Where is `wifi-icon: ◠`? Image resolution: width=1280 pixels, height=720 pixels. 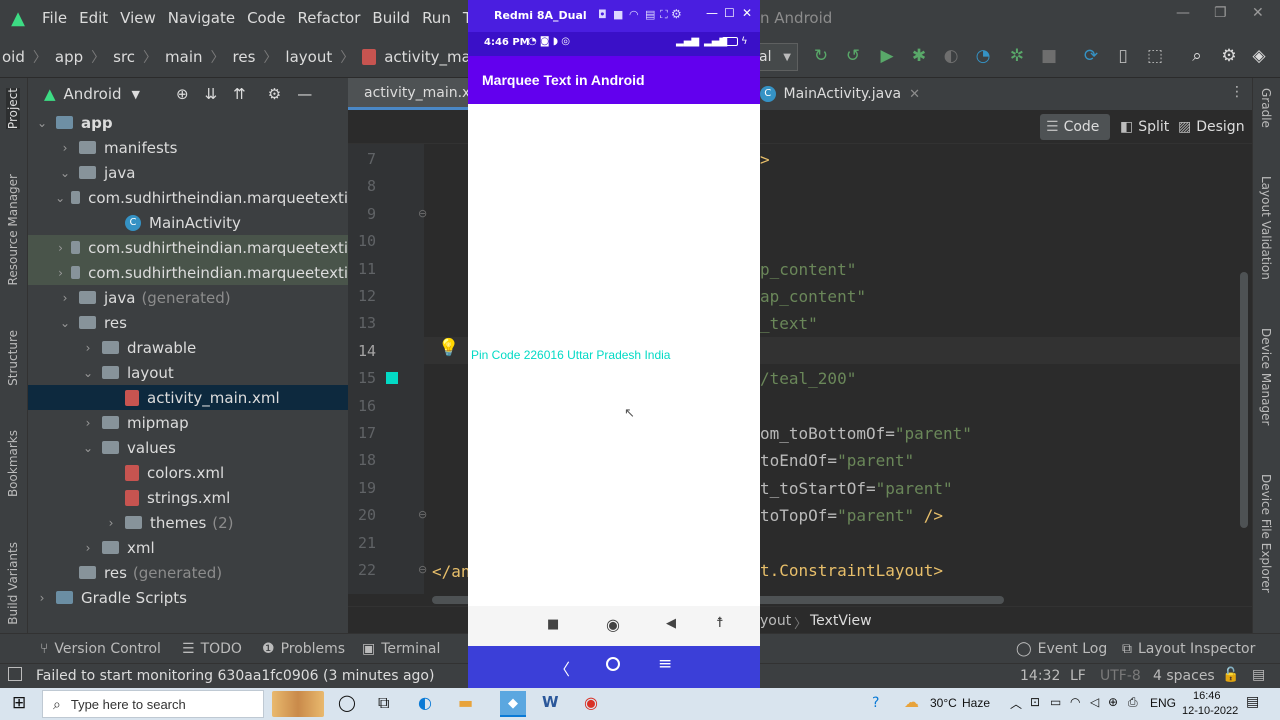 wifi-icon: ◠ is located at coordinates (1075, 702).